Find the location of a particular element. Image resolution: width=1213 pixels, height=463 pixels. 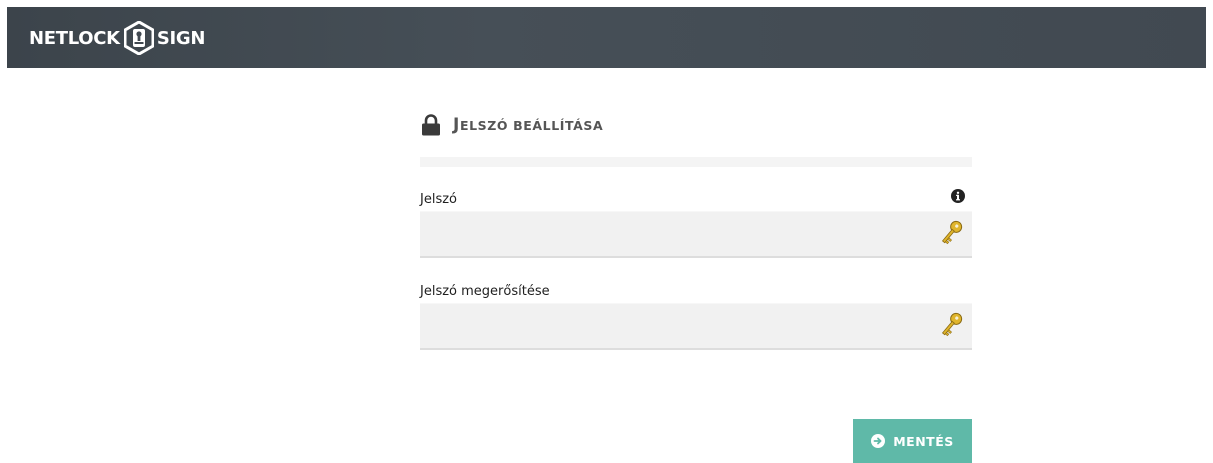

panel-title-initial: J is located at coordinates (456, 125).